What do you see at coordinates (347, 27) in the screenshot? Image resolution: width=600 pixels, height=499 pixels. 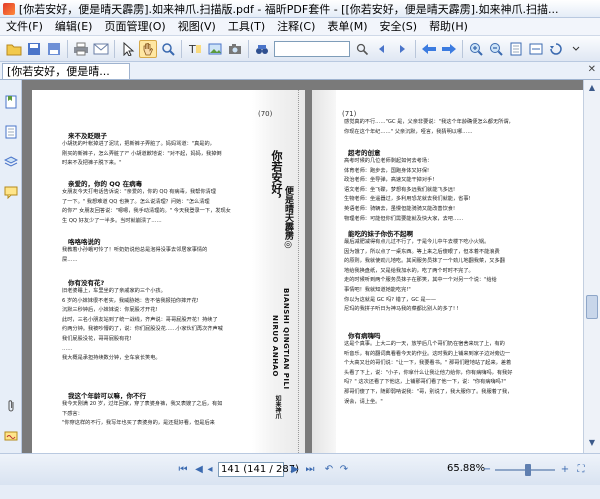 I see `menu-form: 表单(M)` at bounding box center [347, 27].